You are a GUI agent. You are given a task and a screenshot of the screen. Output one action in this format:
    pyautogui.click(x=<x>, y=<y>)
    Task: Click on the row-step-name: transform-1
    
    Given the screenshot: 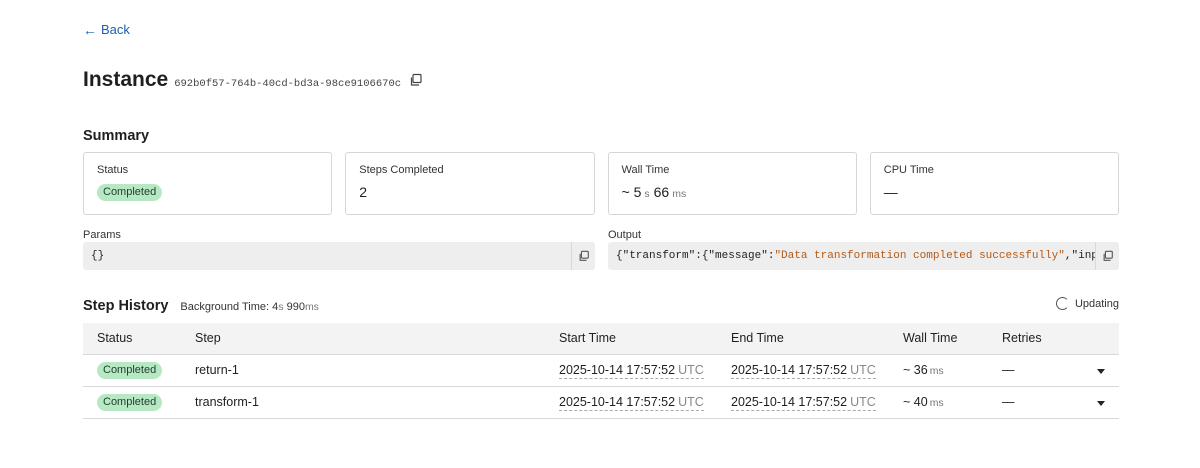 What is the action you would take?
    pyautogui.click(x=227, y=402)
    